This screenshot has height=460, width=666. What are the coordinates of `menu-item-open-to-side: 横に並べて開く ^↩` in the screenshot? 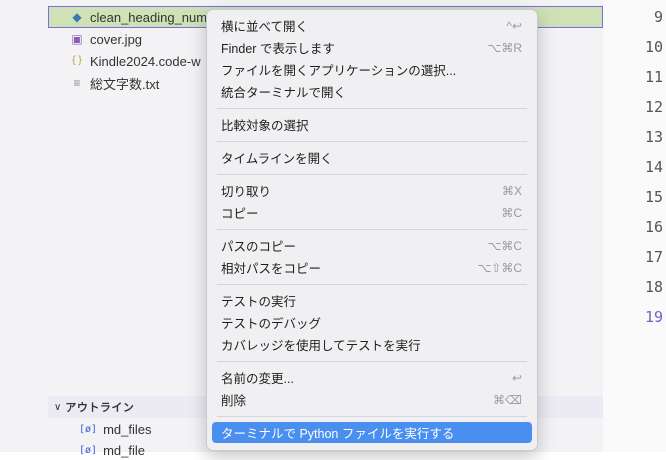 It's located at (372, 25).